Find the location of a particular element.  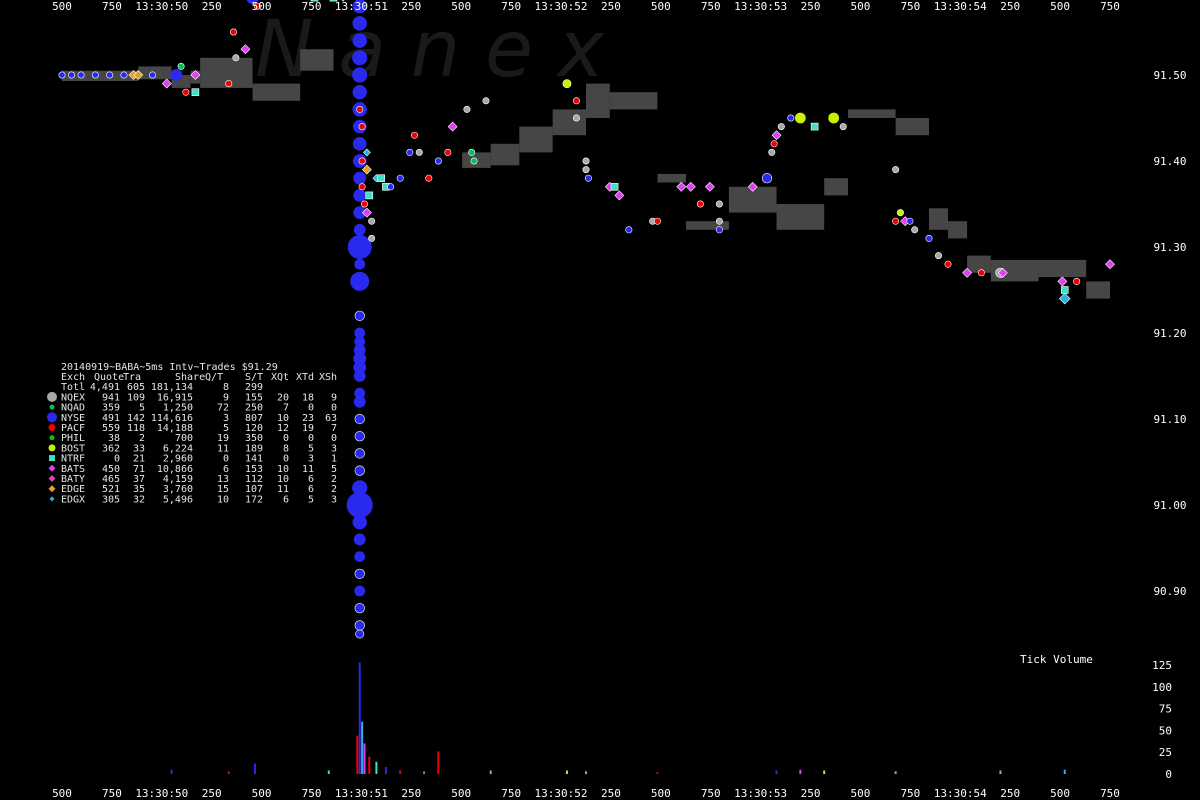

legend-cell: 3 is located at coordinates (334, 499).